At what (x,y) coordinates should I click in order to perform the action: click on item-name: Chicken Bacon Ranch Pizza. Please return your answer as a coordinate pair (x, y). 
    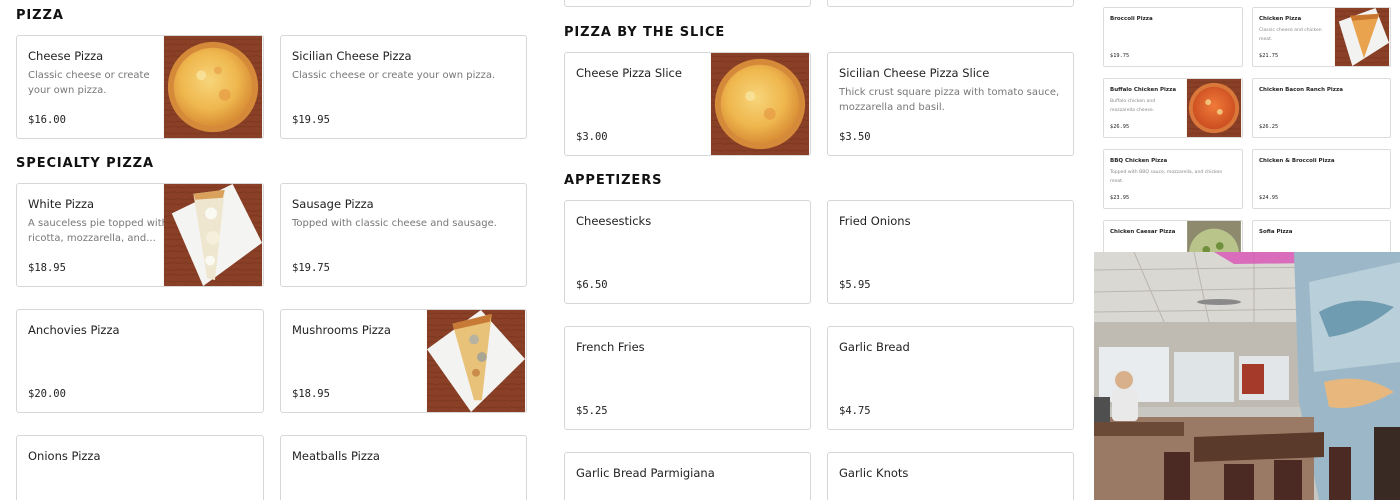
    Looking at the image, I should click on (1301, 90).